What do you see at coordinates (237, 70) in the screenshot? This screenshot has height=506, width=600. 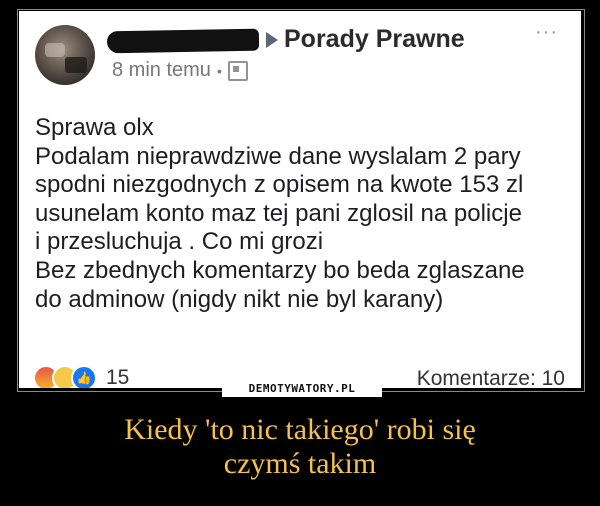 I see `privacy-group-icon` at bounding box center [237, 70].